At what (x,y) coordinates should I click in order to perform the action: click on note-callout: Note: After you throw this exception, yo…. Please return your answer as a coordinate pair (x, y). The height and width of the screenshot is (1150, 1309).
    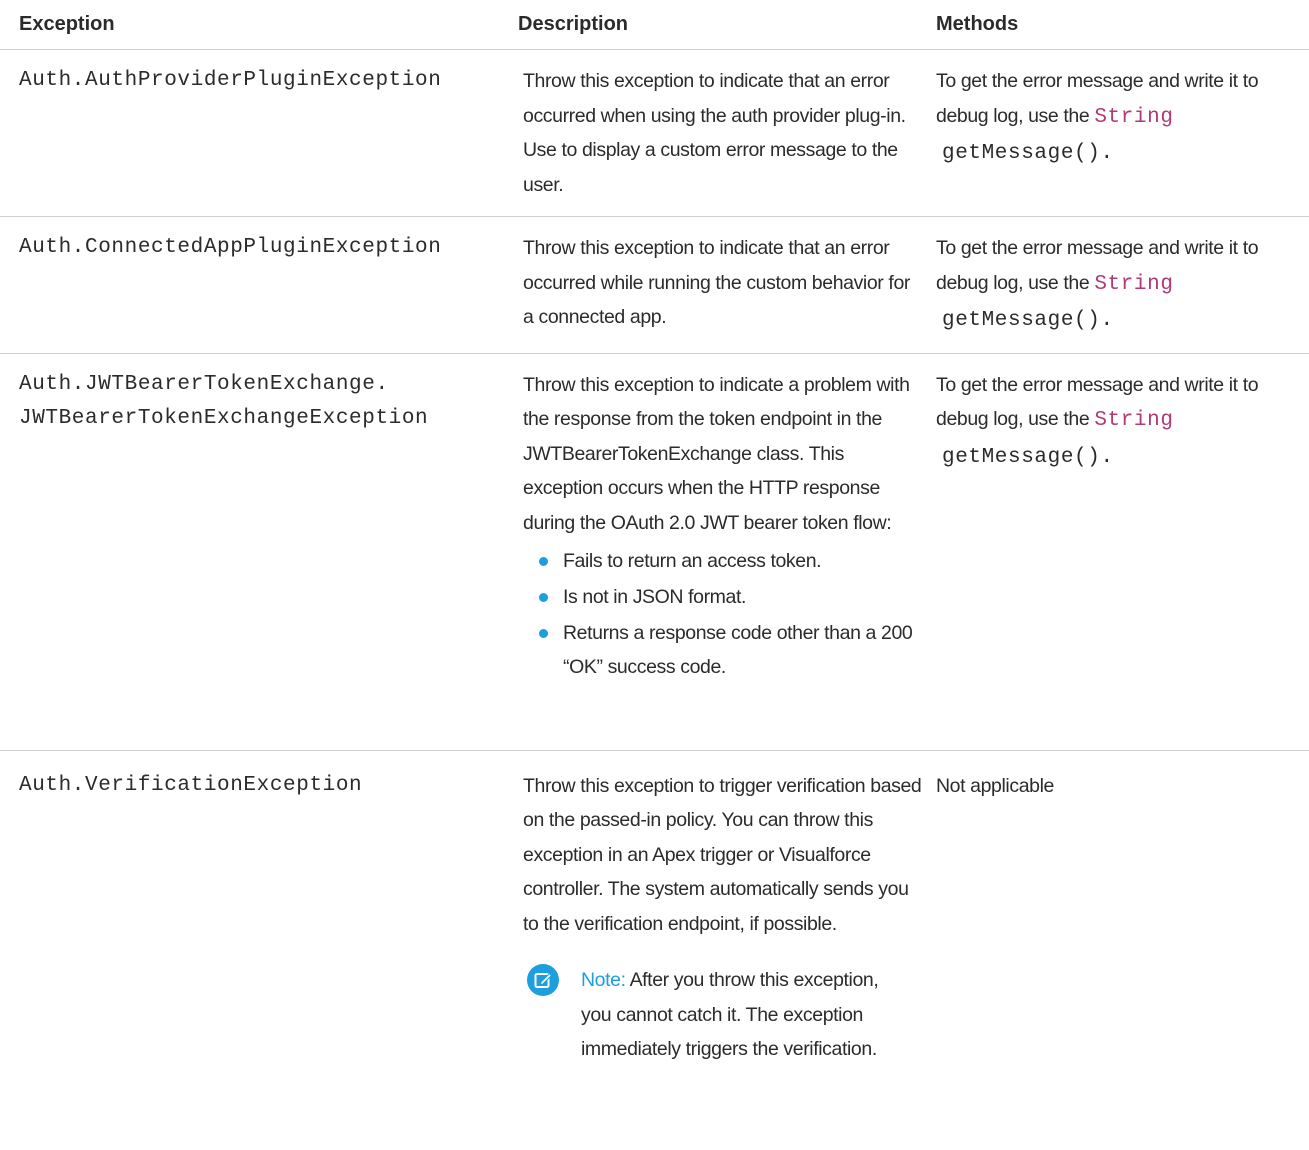
    Looking at the image, I should click on (723, 1015).